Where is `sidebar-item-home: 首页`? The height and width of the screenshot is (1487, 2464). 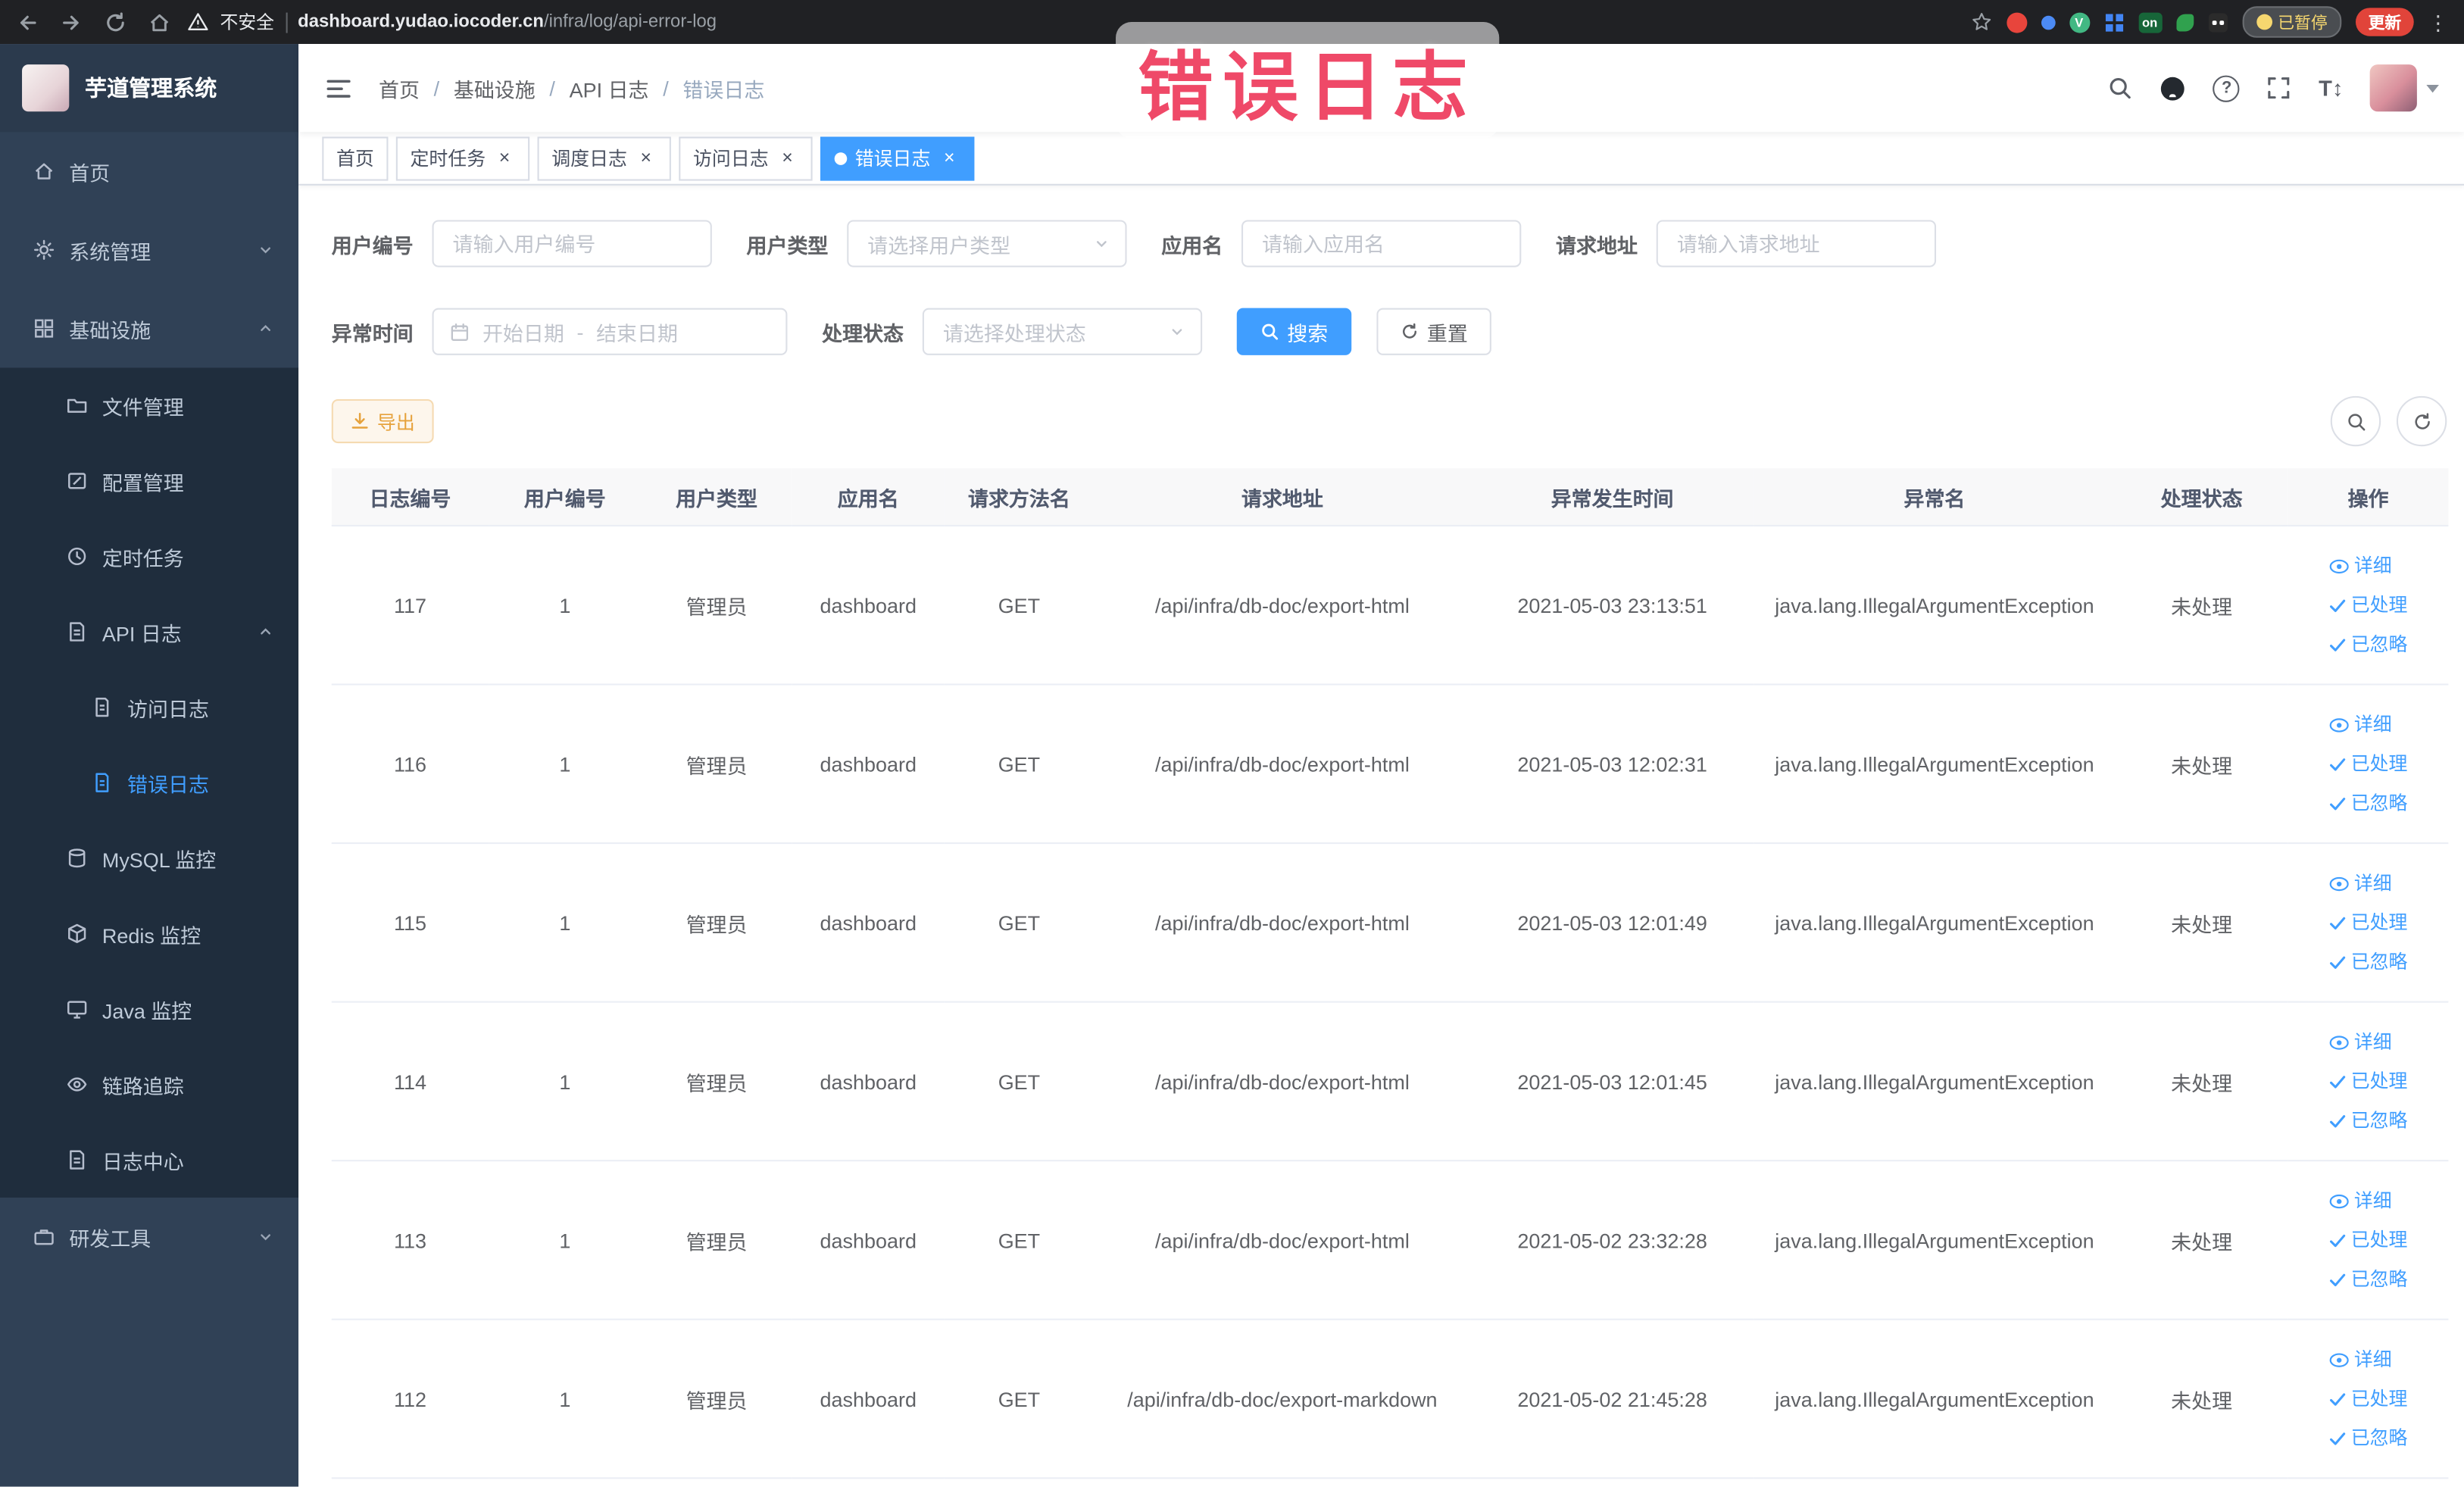 sidebar-item-home: 首页 is located at coordinates (149, 171).